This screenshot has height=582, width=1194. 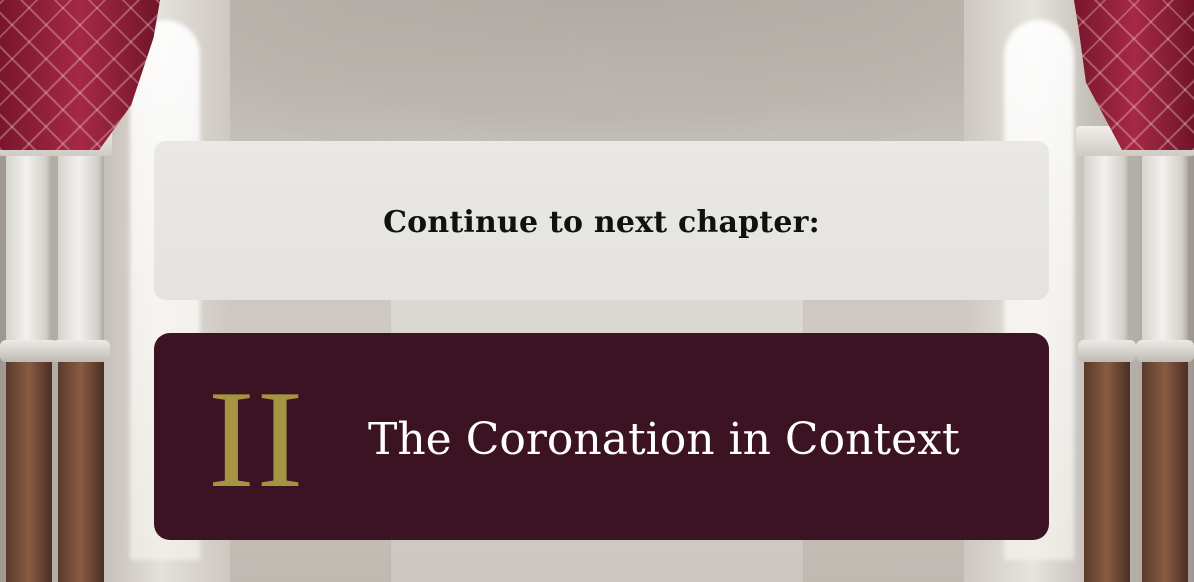 I want to click on chapter-numeral: II, so click(x=257, y=439).